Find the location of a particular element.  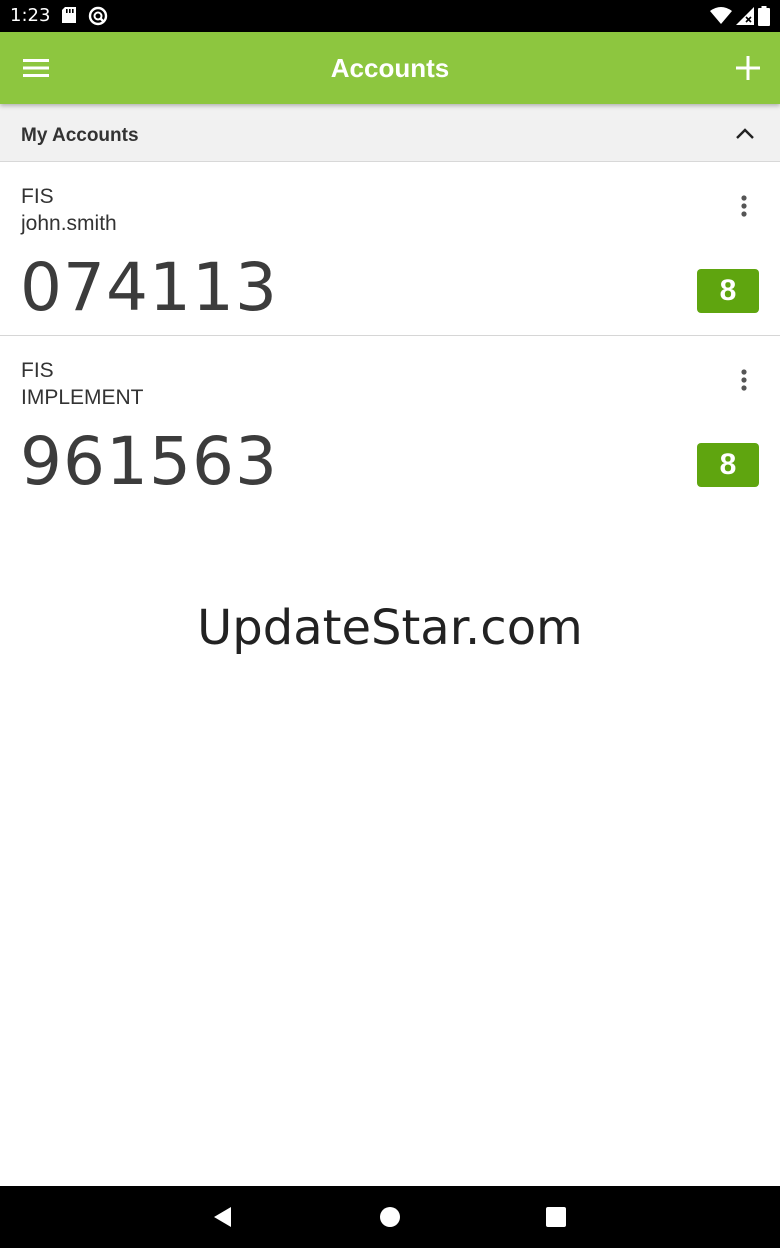

back-triangle-icon is located at coordinates (222, 1217).